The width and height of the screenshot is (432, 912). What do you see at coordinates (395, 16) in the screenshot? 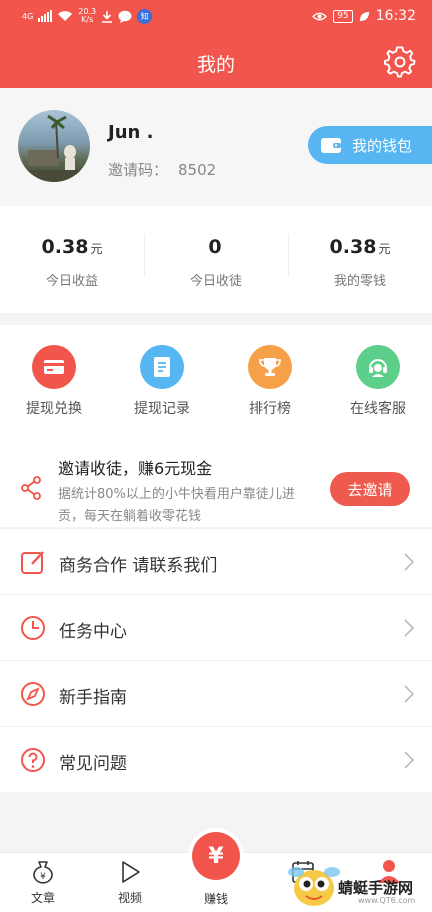
I see `clock-time: 16:32` at bounding box center [395, 16].